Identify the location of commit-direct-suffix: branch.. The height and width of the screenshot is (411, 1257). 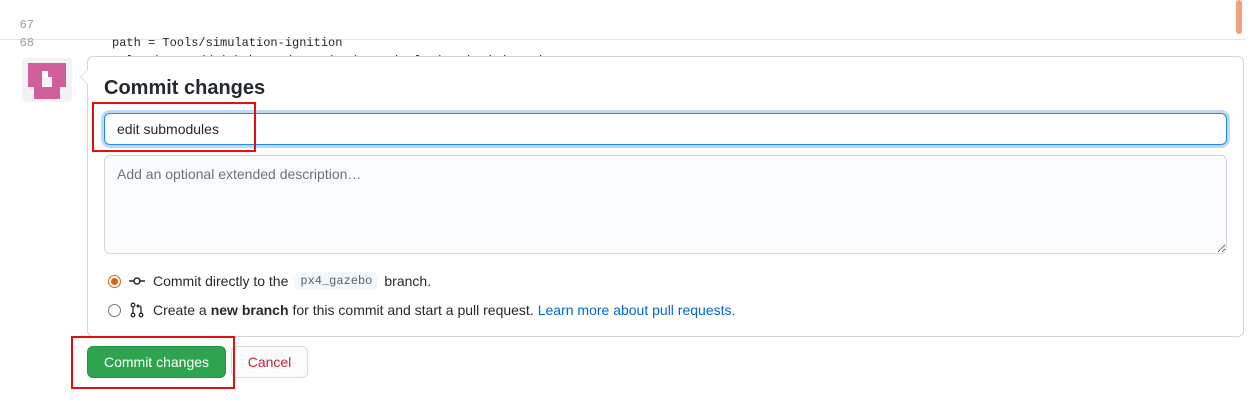
(408, 281).